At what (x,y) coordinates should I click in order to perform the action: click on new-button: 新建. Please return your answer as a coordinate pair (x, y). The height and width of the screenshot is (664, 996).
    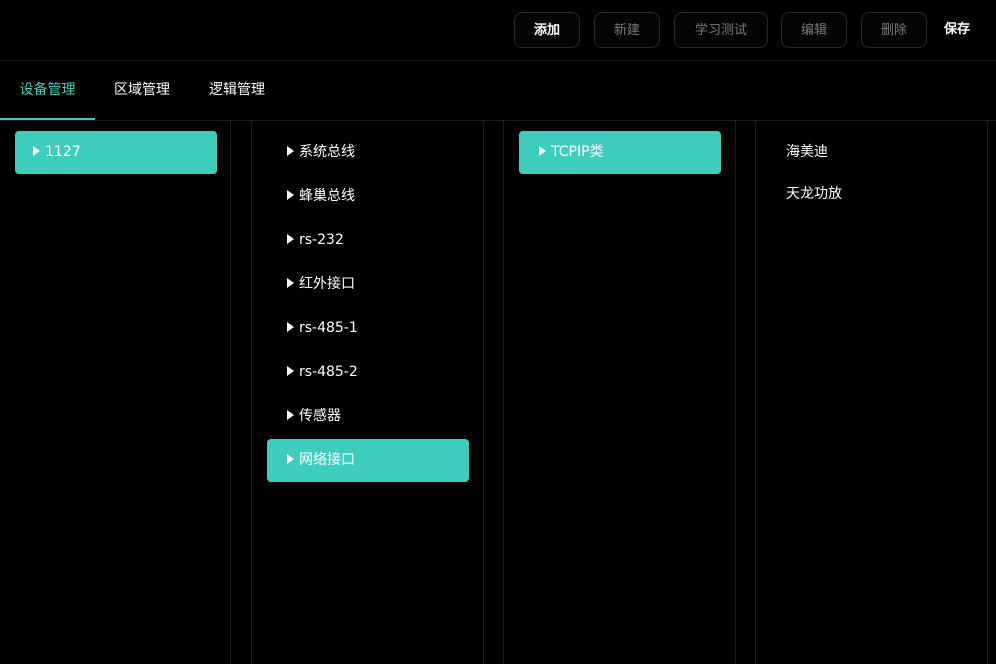
    Looking at the image, I should click on (627, 30).